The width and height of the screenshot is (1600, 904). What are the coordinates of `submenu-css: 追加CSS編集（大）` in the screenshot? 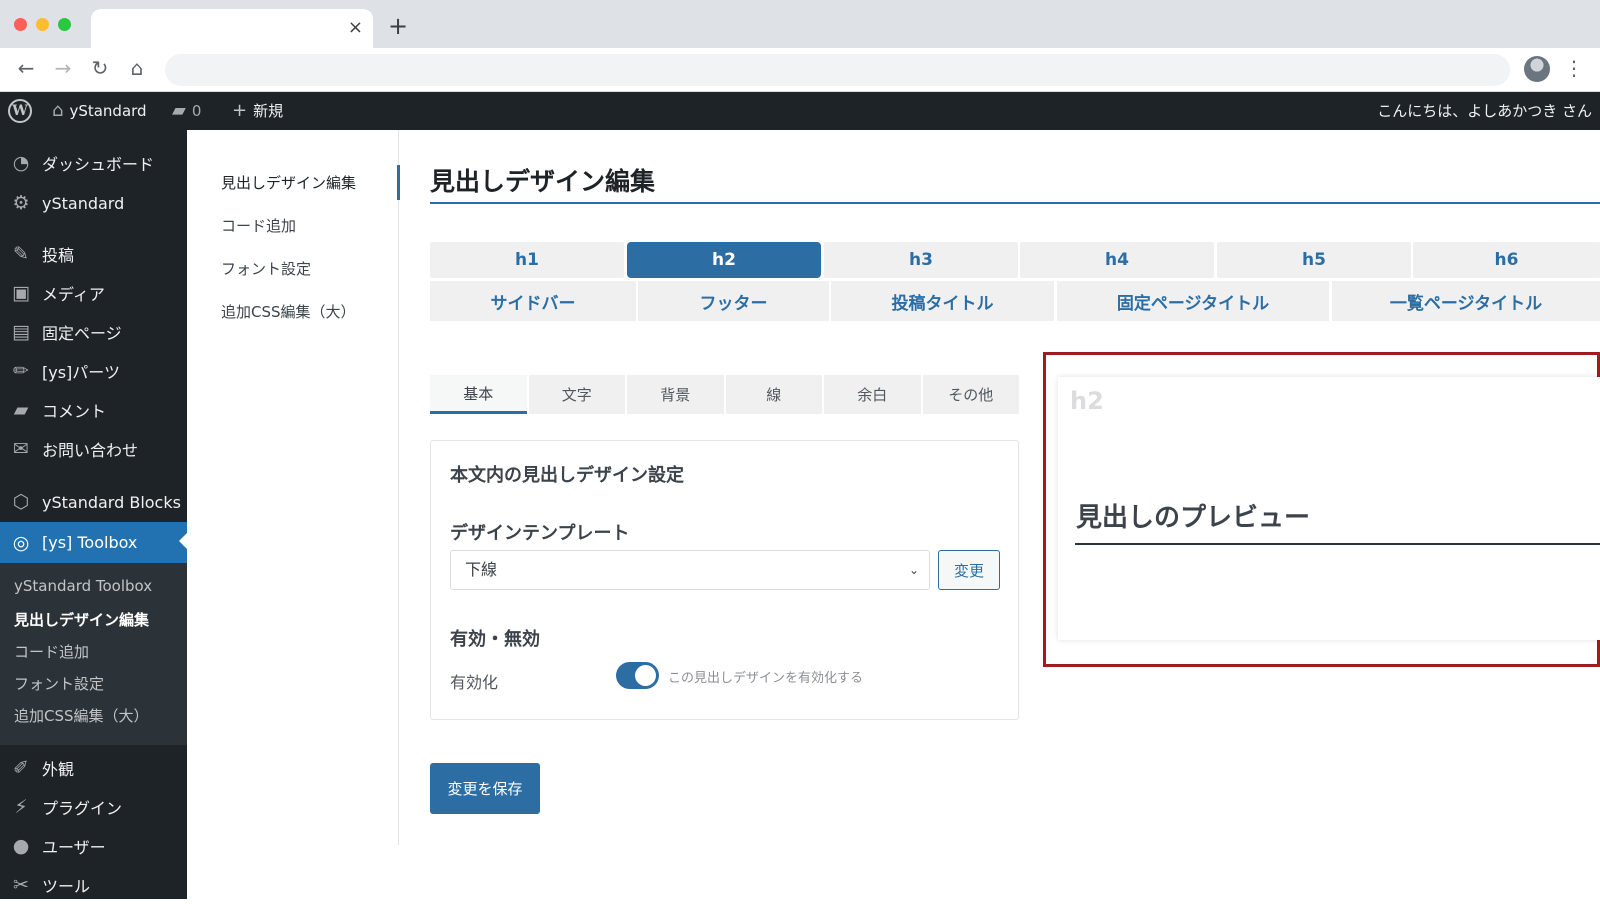 It's located at (81, 715).